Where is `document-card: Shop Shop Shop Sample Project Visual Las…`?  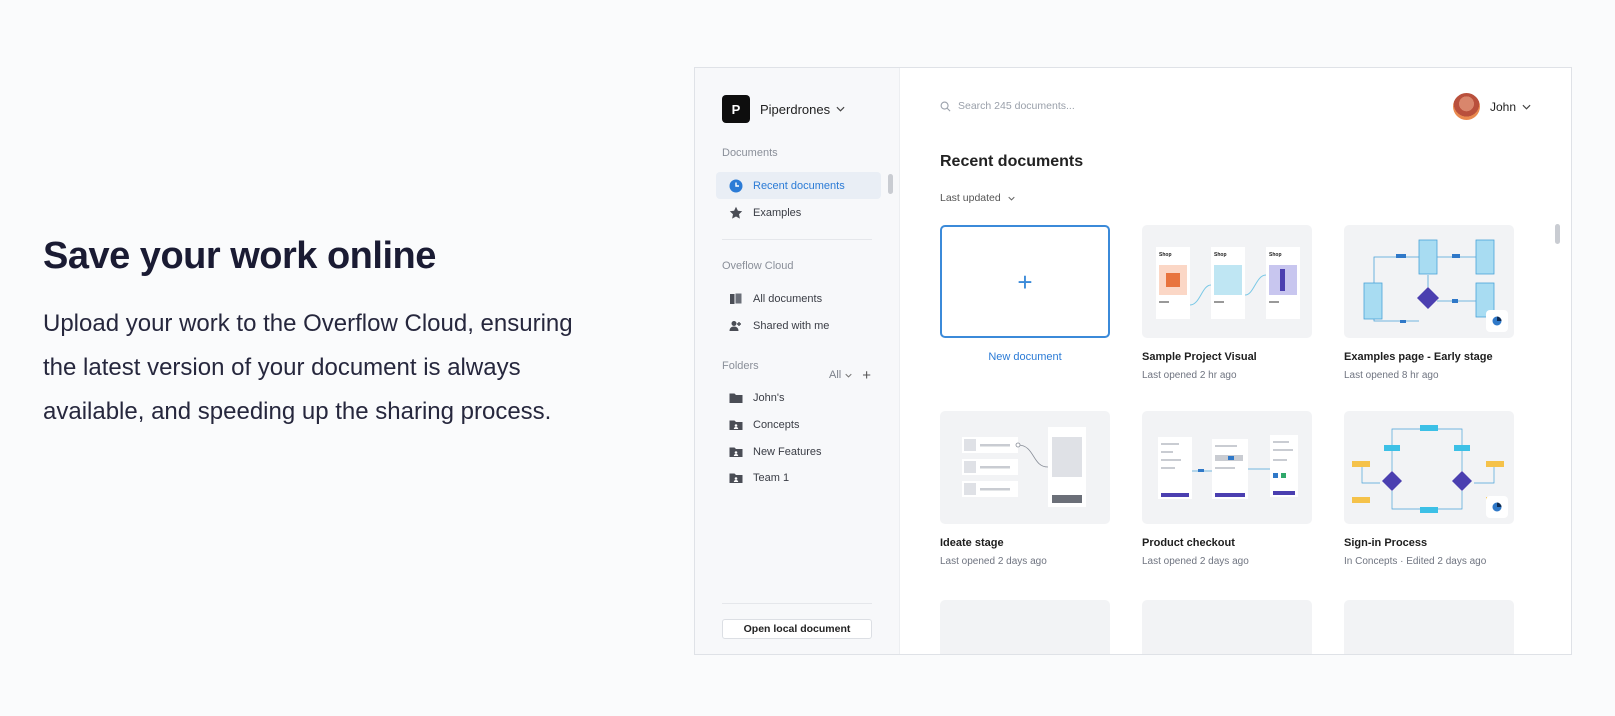 document-card: Shop Shop Shop Sample Project Visual Las… is located at coordinates (1227, 303).